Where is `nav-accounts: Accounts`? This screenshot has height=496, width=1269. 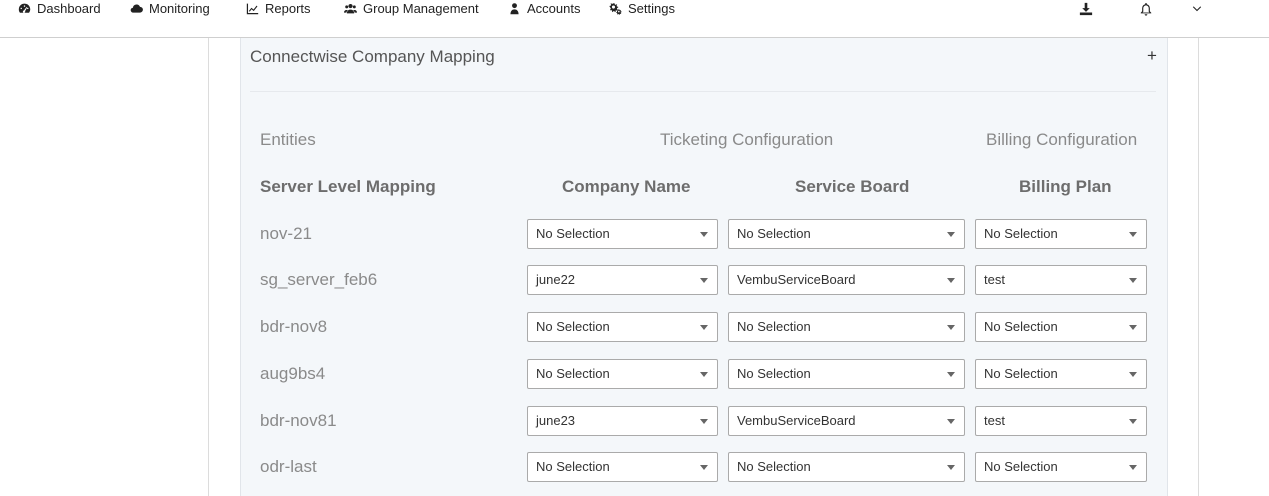
nav-accounts: Accounts is located at coordinates (544, 8).